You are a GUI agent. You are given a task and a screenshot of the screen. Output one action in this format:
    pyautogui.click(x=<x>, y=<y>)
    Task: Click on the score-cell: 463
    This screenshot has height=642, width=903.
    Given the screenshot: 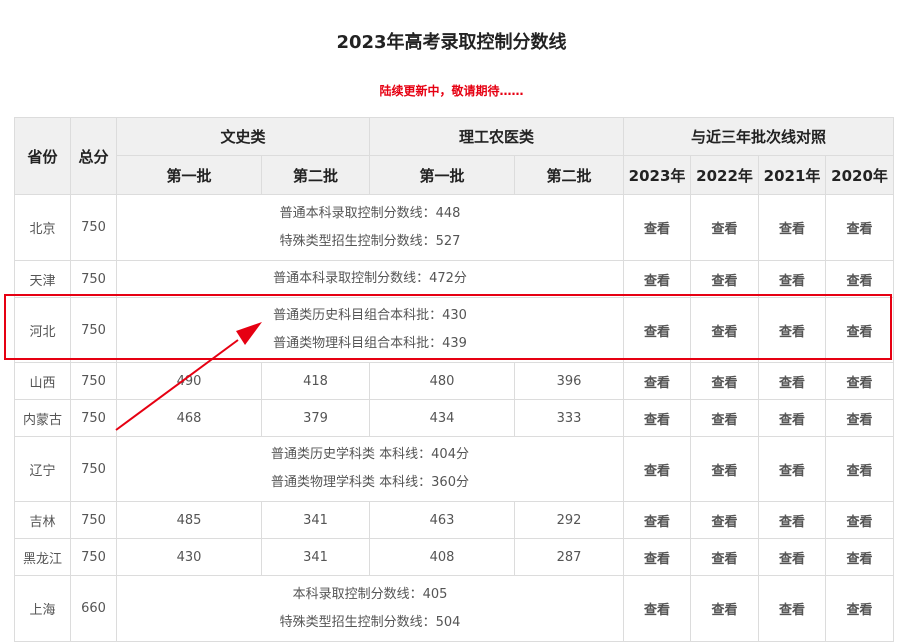 What is the action you would take?
    pyautogui.click(x=442, y=520)
    